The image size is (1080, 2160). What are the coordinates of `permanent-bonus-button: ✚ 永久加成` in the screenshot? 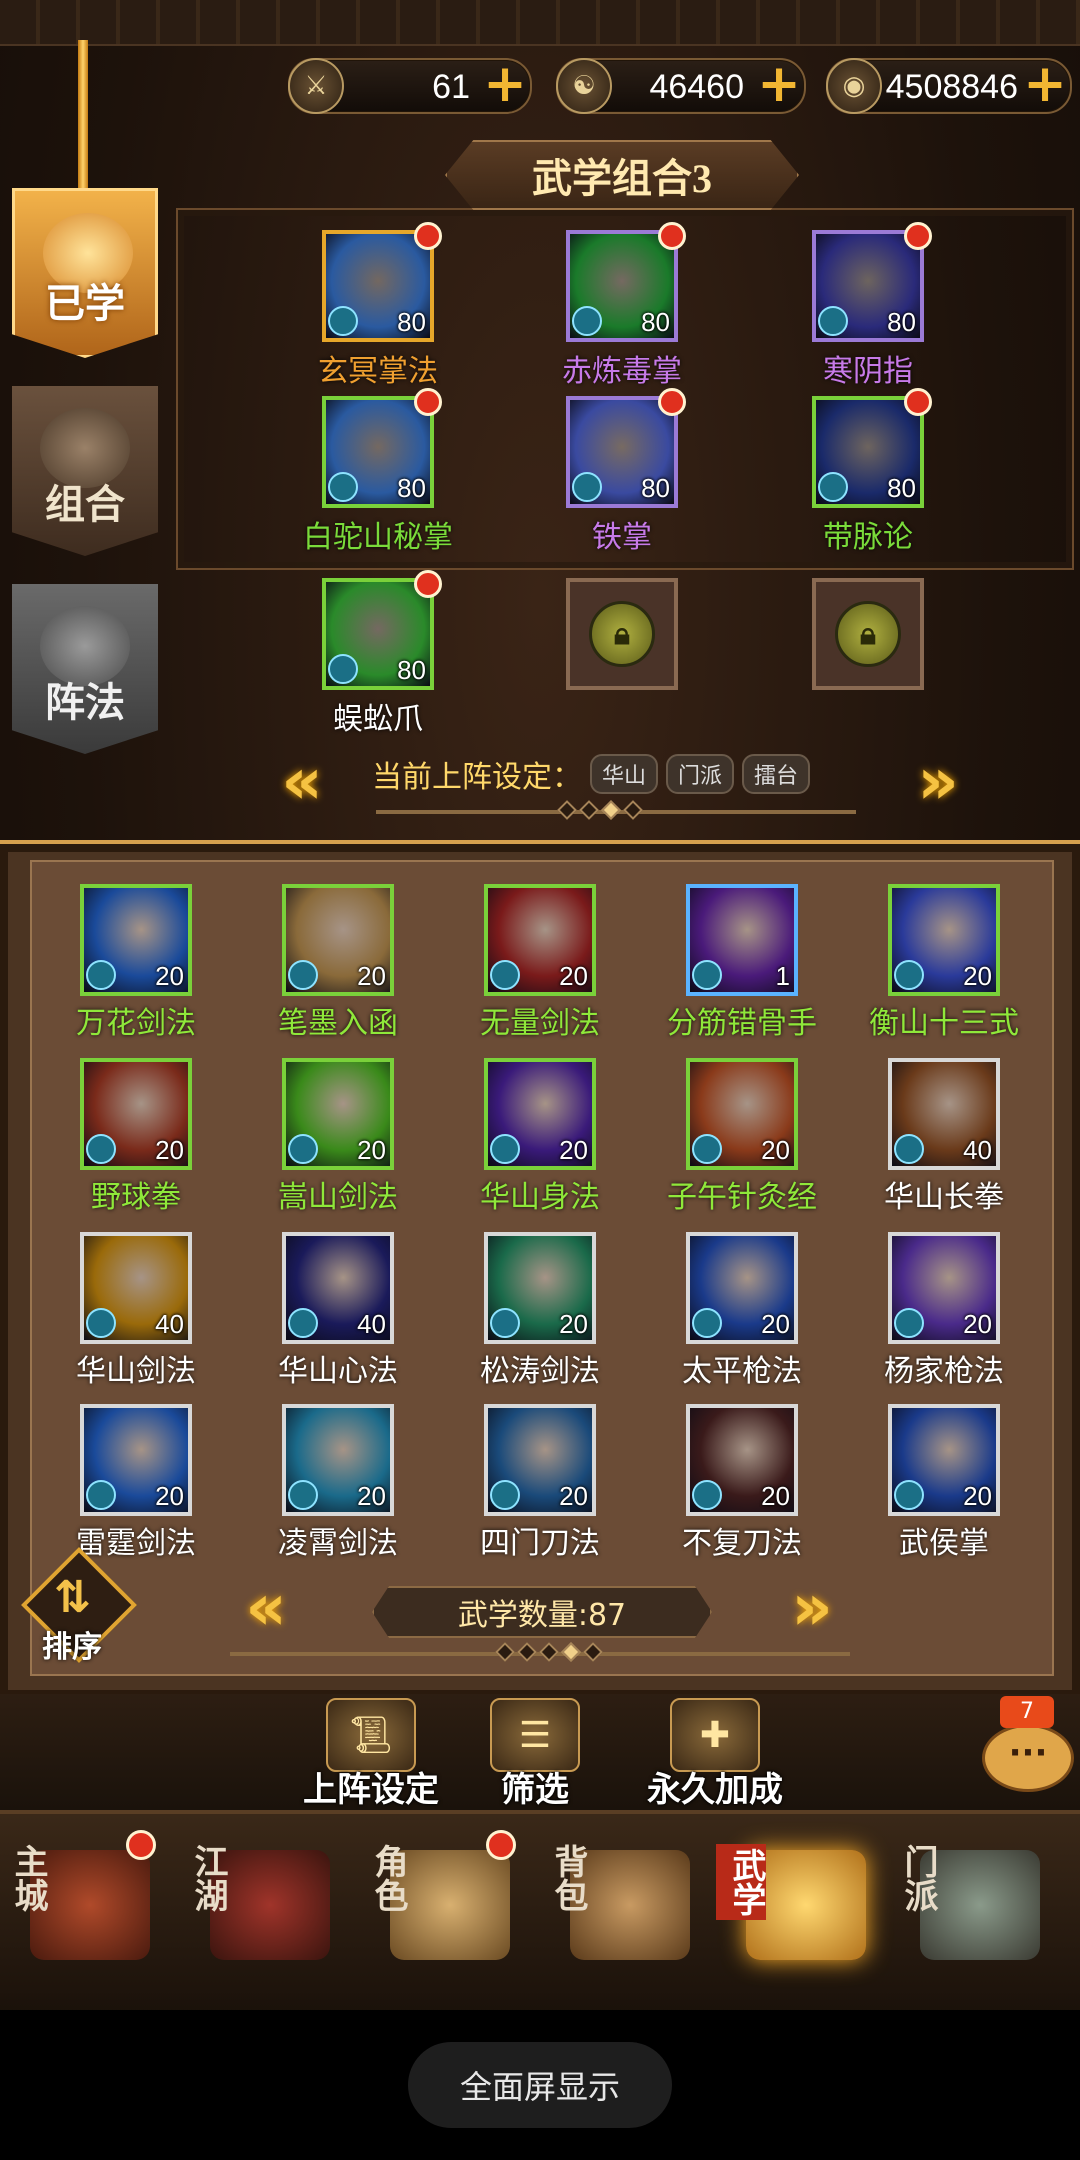 It's located at (715, 1754).